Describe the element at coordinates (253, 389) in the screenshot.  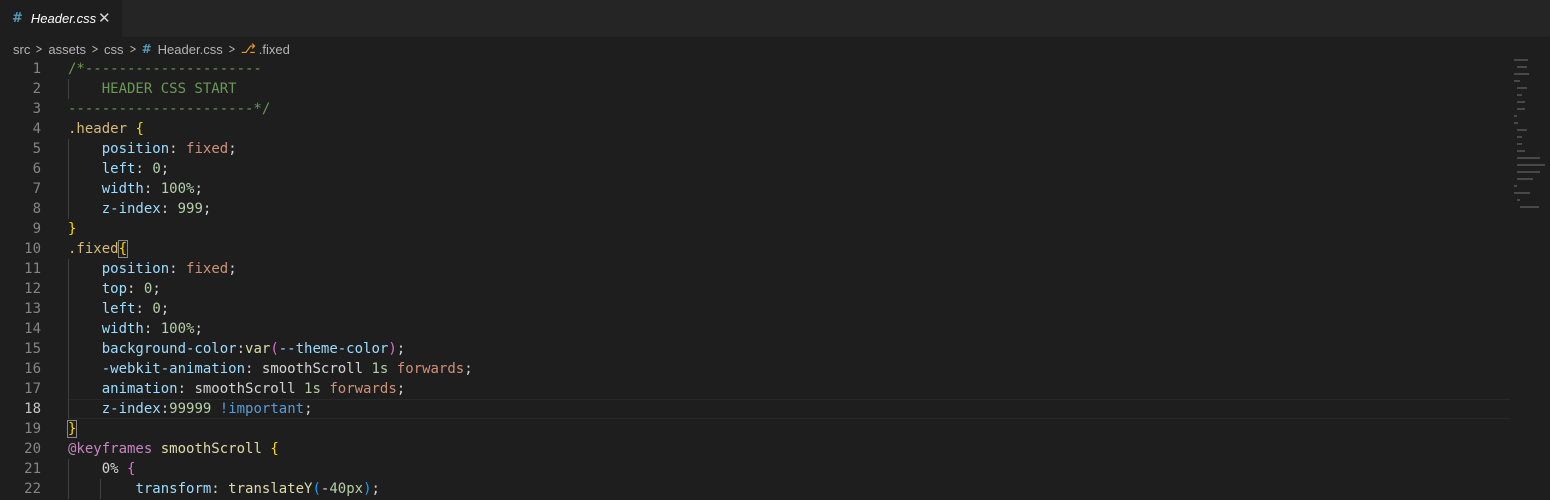
I see `code-text: animation: smoothScroll 1s forwards;` at that location.